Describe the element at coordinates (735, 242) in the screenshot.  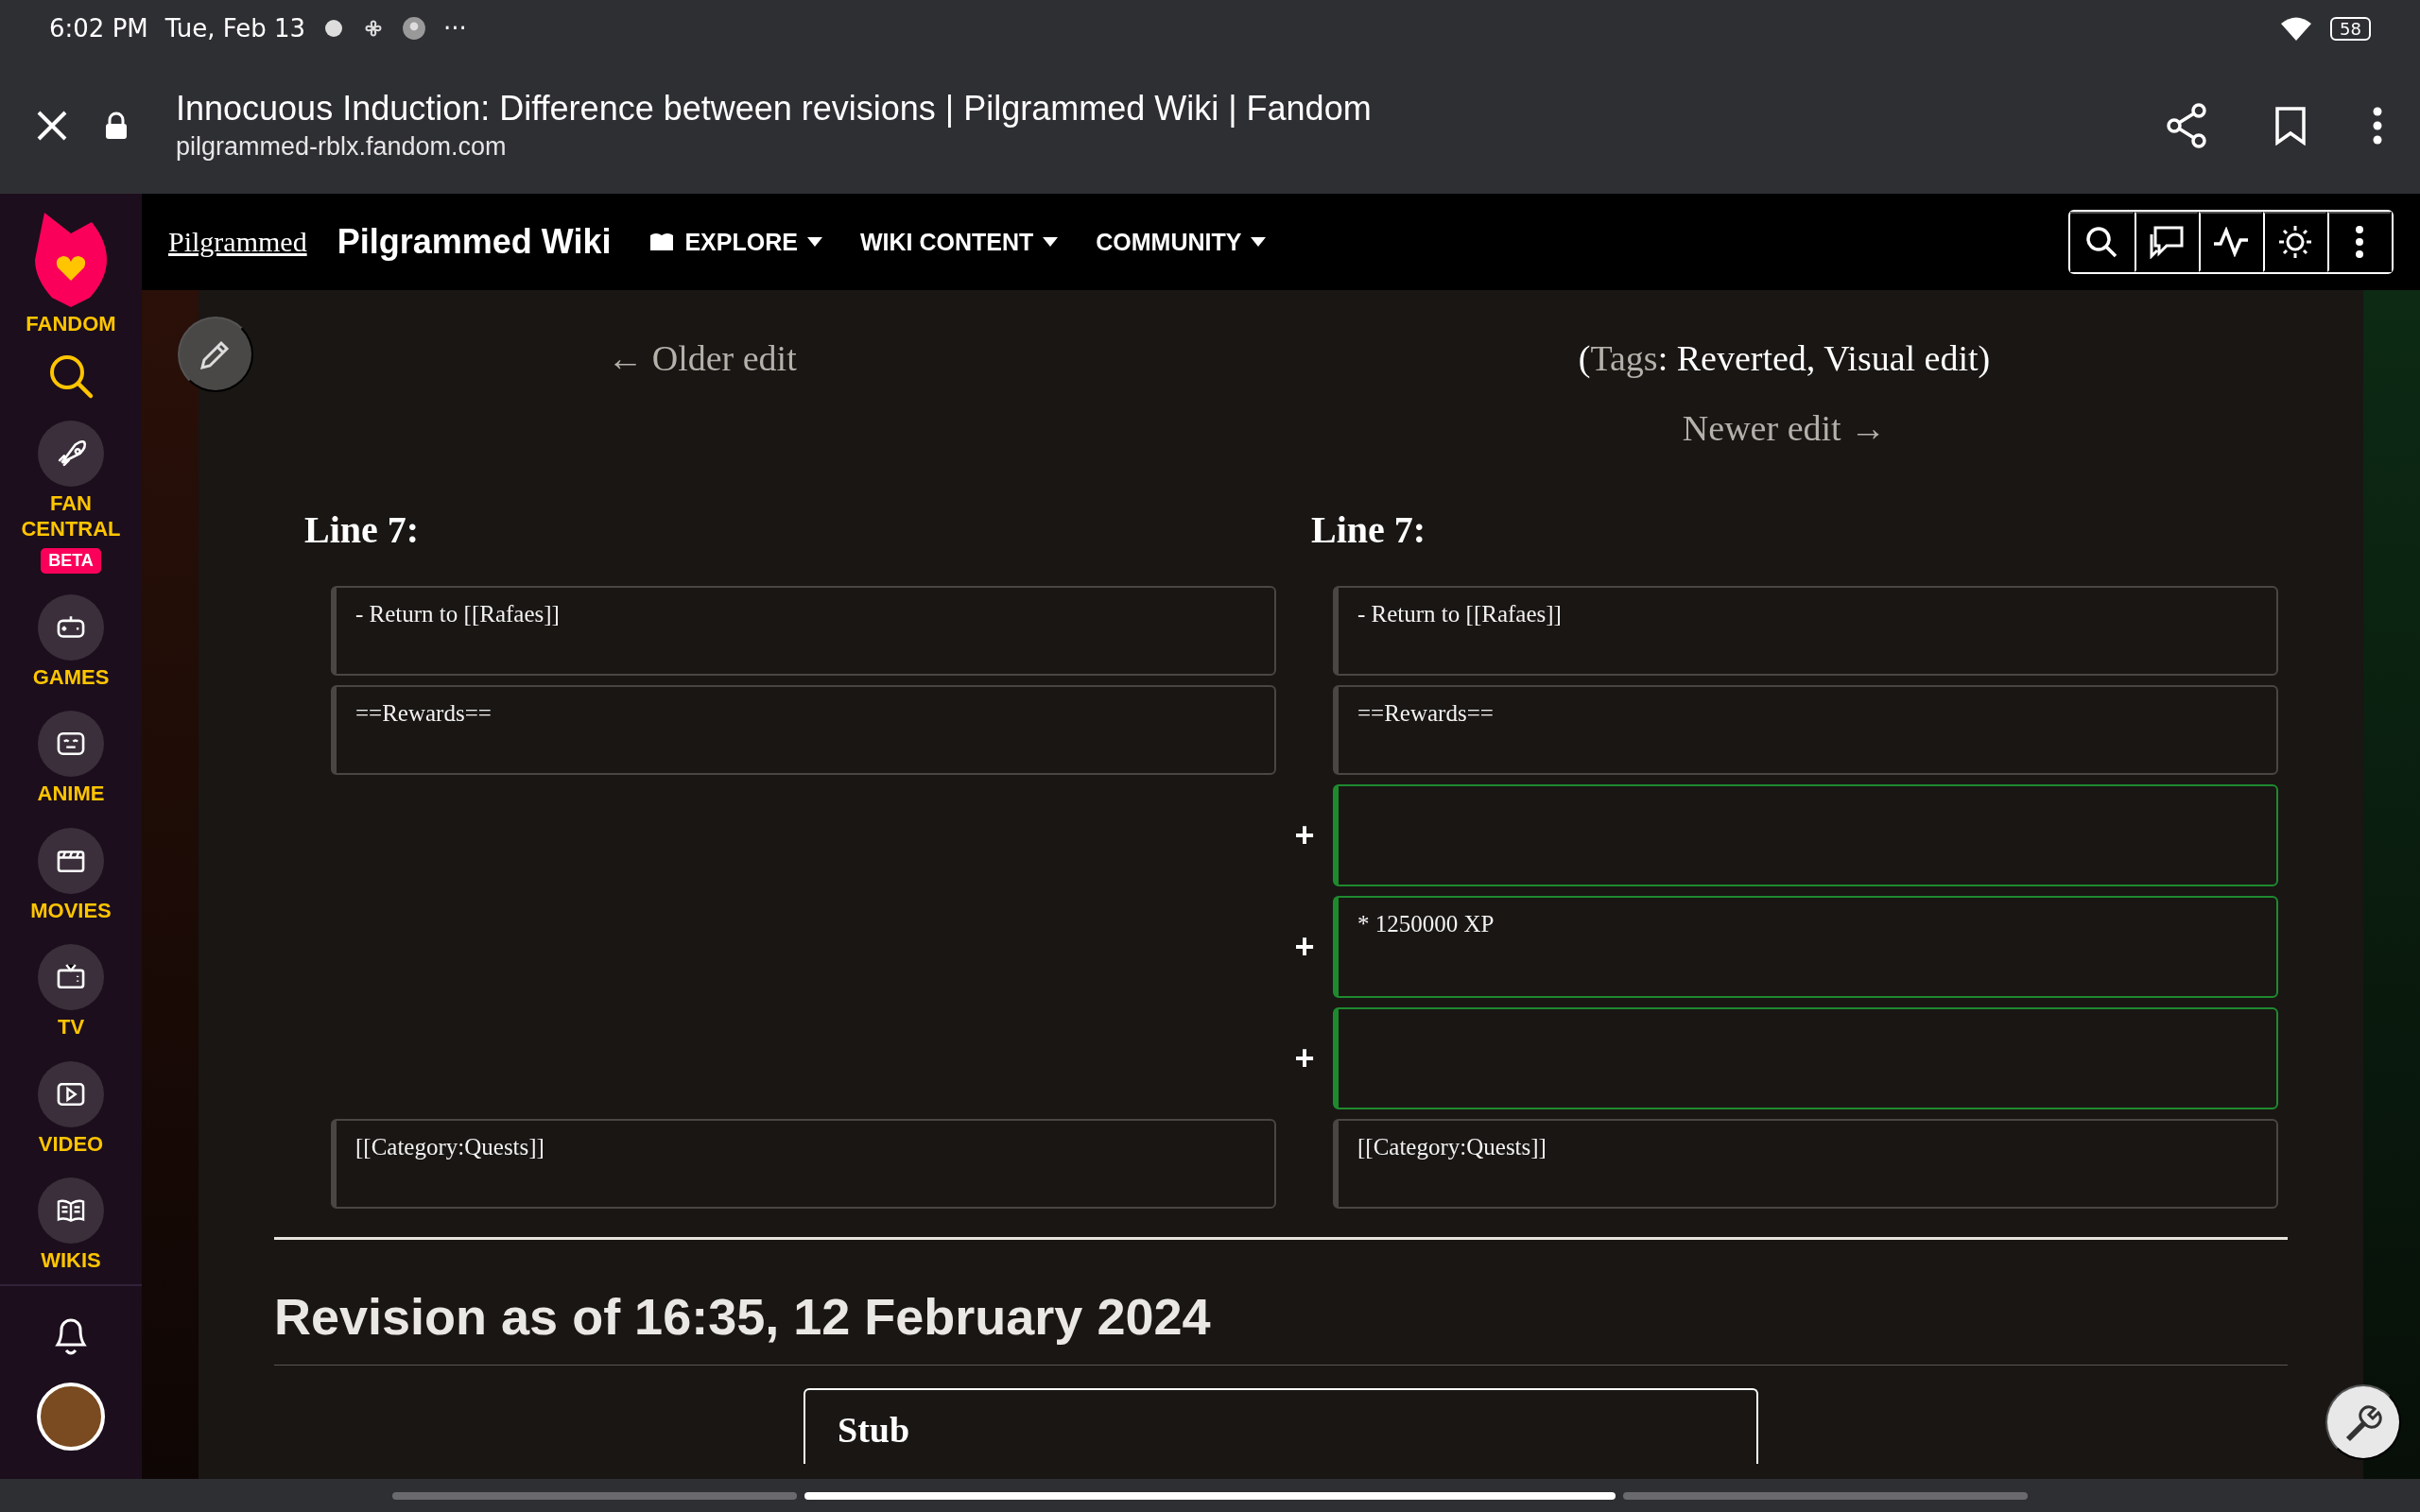
I see `nav-menu: EXPLORE` at that location.